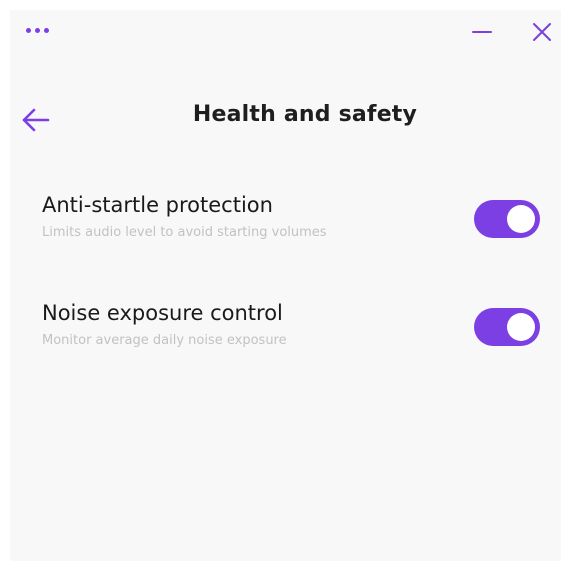 Image resolution: width=563 pixels, height=563 pixels. What do you see at coordinates (305, 114) in the screenshot?
I see `page-title: Health and safety` at bounding box center [305, 114].